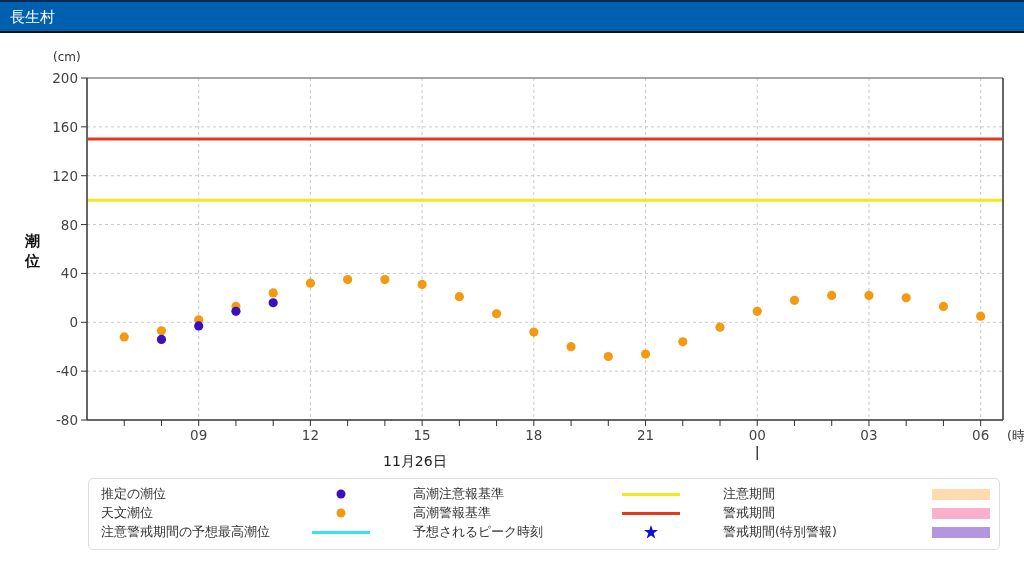  What do you see at coordinates (981, 435) in the screenshot?
I see `tick-label: 06` at bounding box center [981, 435].